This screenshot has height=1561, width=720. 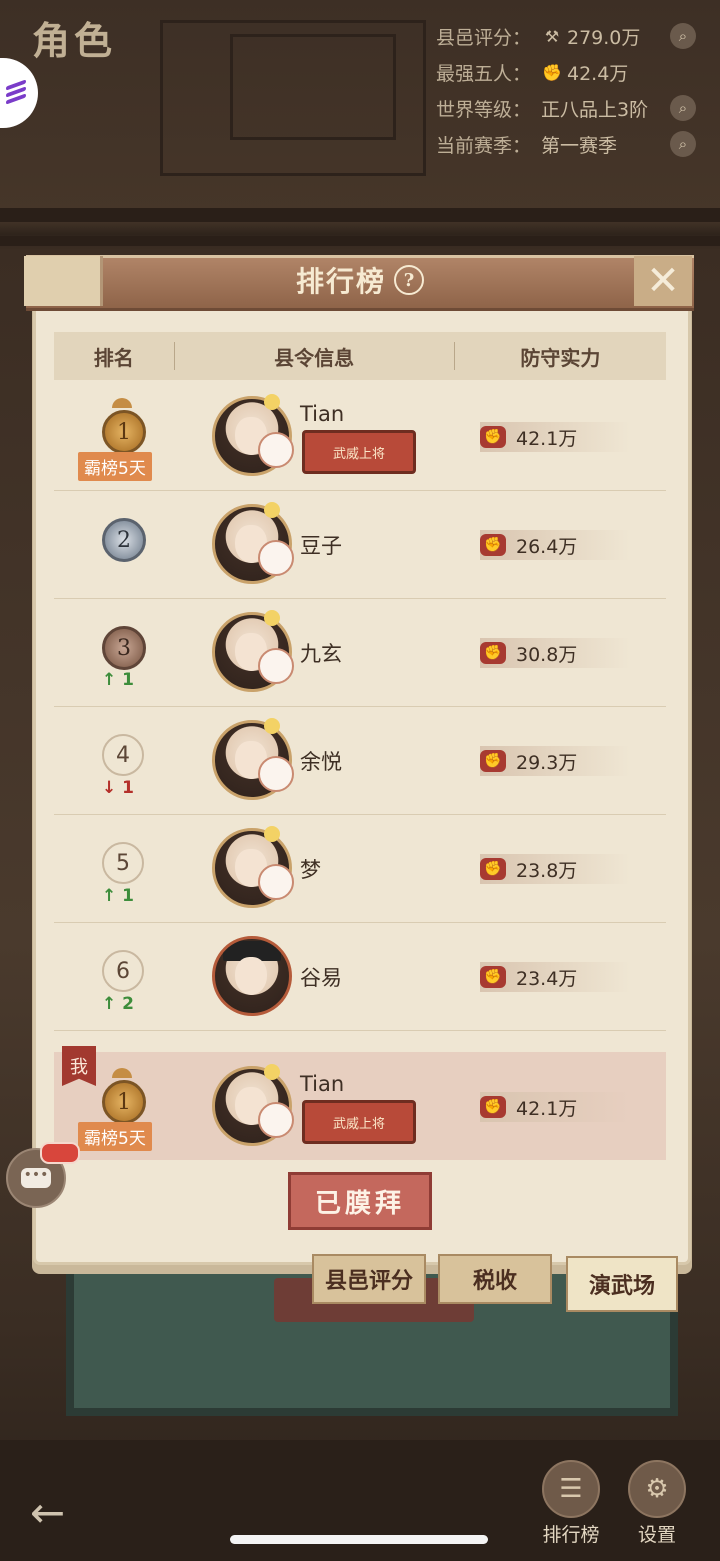 What do you see at coordinates (547, 762) in the screenshot?
I see `power-value: 29.3万` at bounding box center [547, 762].